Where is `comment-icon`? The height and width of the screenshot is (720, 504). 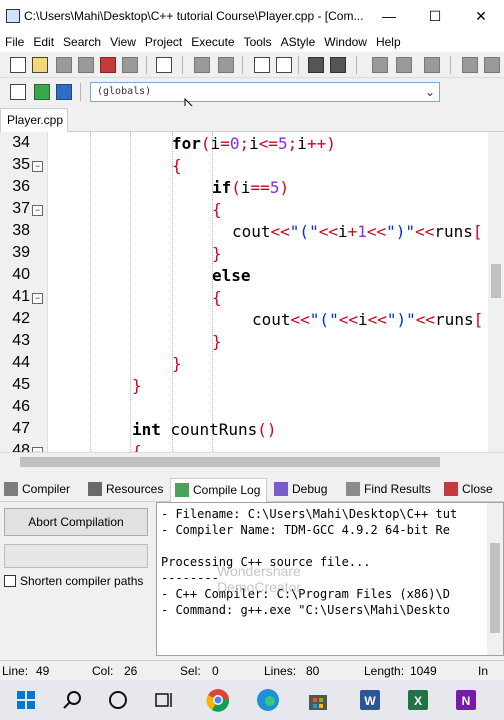
comment-icon is located at coordinates (432, 65).